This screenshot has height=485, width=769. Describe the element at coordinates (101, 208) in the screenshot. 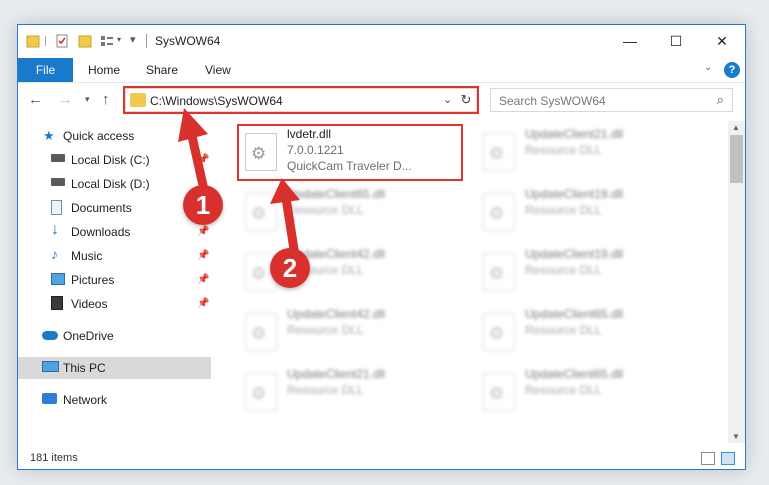

I see `sidebar-item-label: Documents` at that location.